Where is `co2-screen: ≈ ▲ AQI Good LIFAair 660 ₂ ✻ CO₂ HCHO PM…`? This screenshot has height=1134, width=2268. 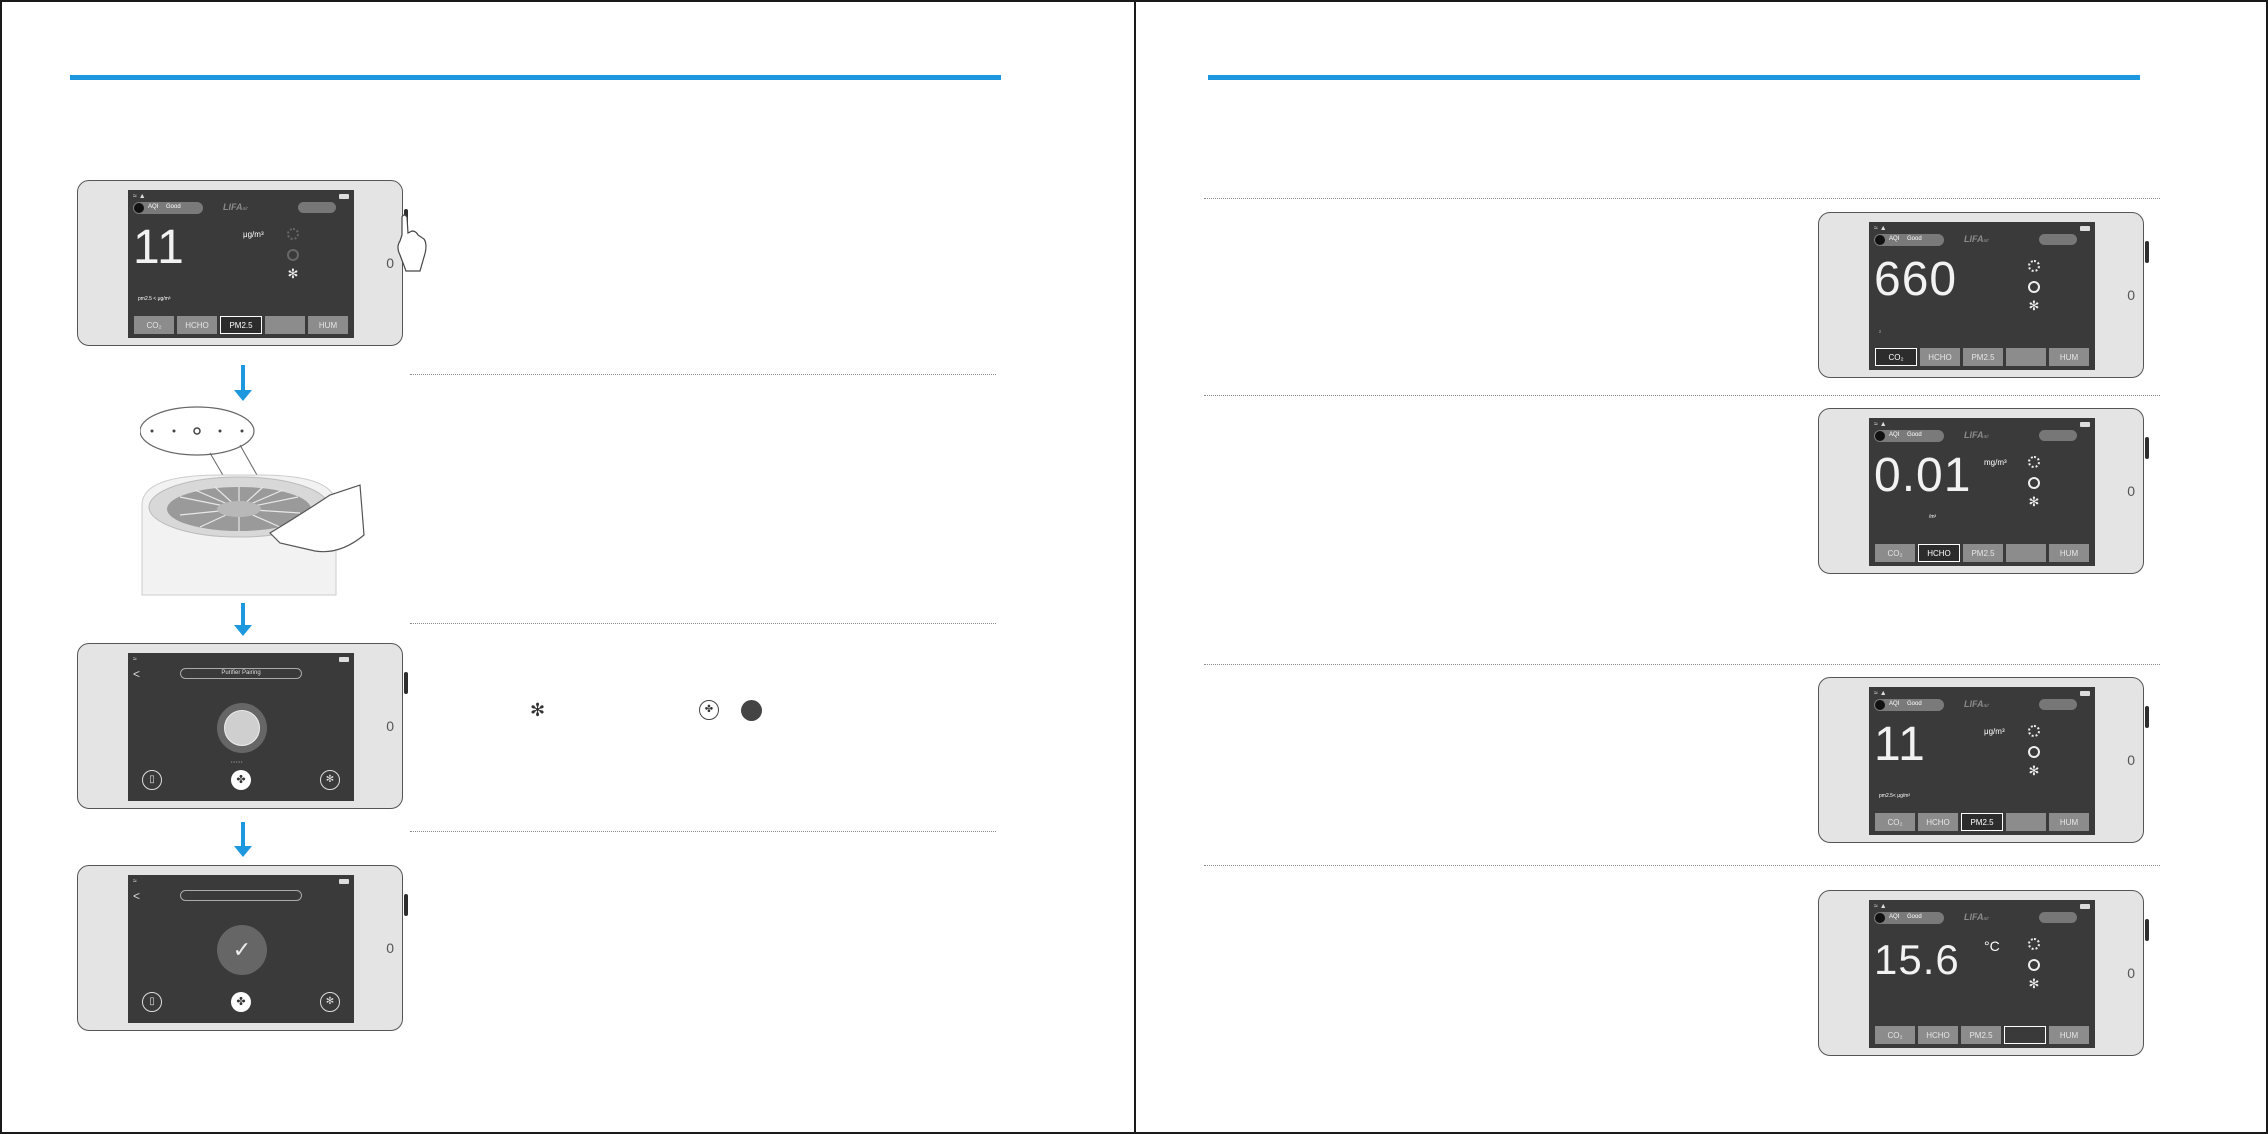
co2-screen: ≈ ▲ AQI Good LIFAair 660 ₂ ✻ CO₂ HCHO PM… is located at coordinates (1982, 296).